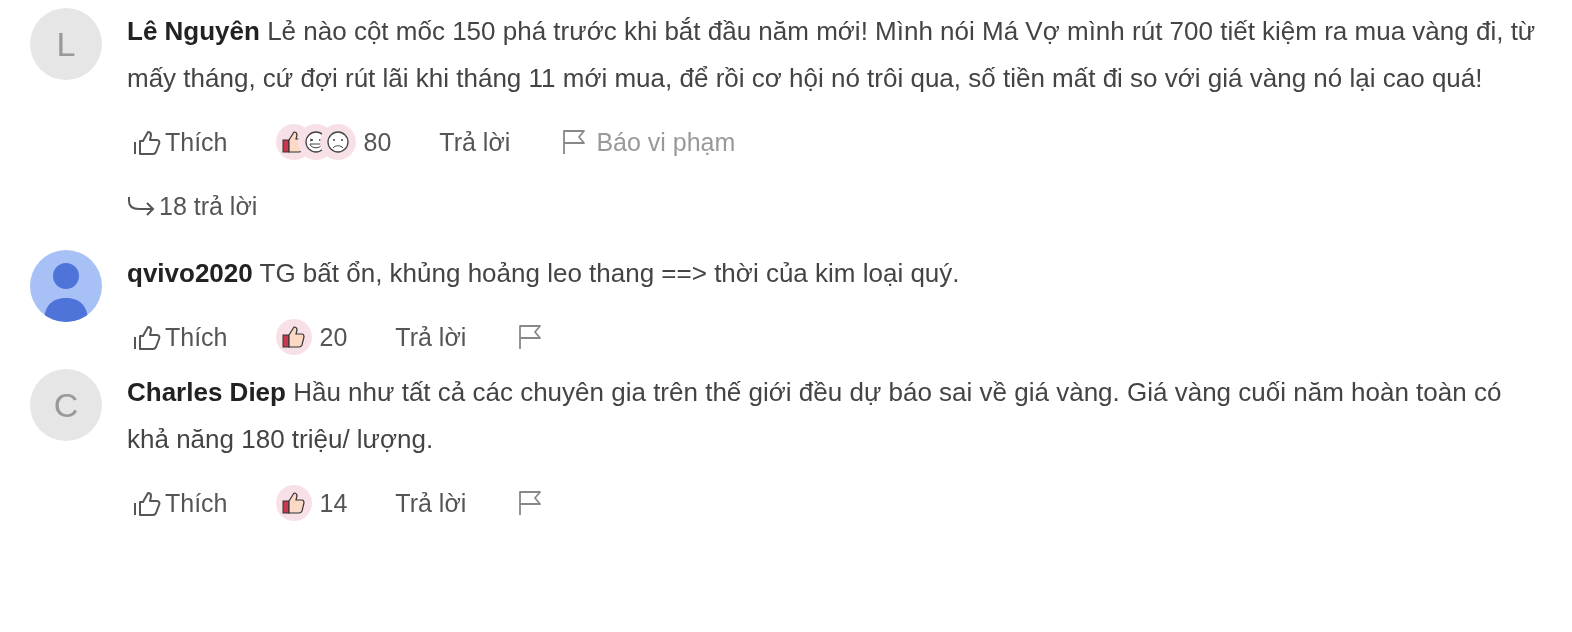  What do you see at coordinates (66, 405) in the screenshot?
I see `letter-avatar: C` at bounding box center [66, 405].